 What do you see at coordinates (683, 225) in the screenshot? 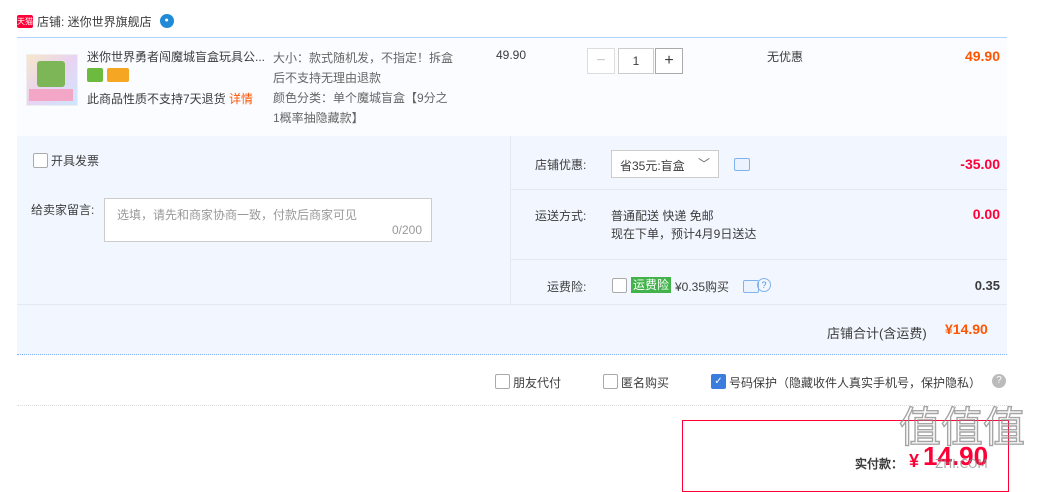
I see `shipping-method: 普通配送 快递 免邮 现在下单，预计4月9日送达` at bounding box center [683, 225].